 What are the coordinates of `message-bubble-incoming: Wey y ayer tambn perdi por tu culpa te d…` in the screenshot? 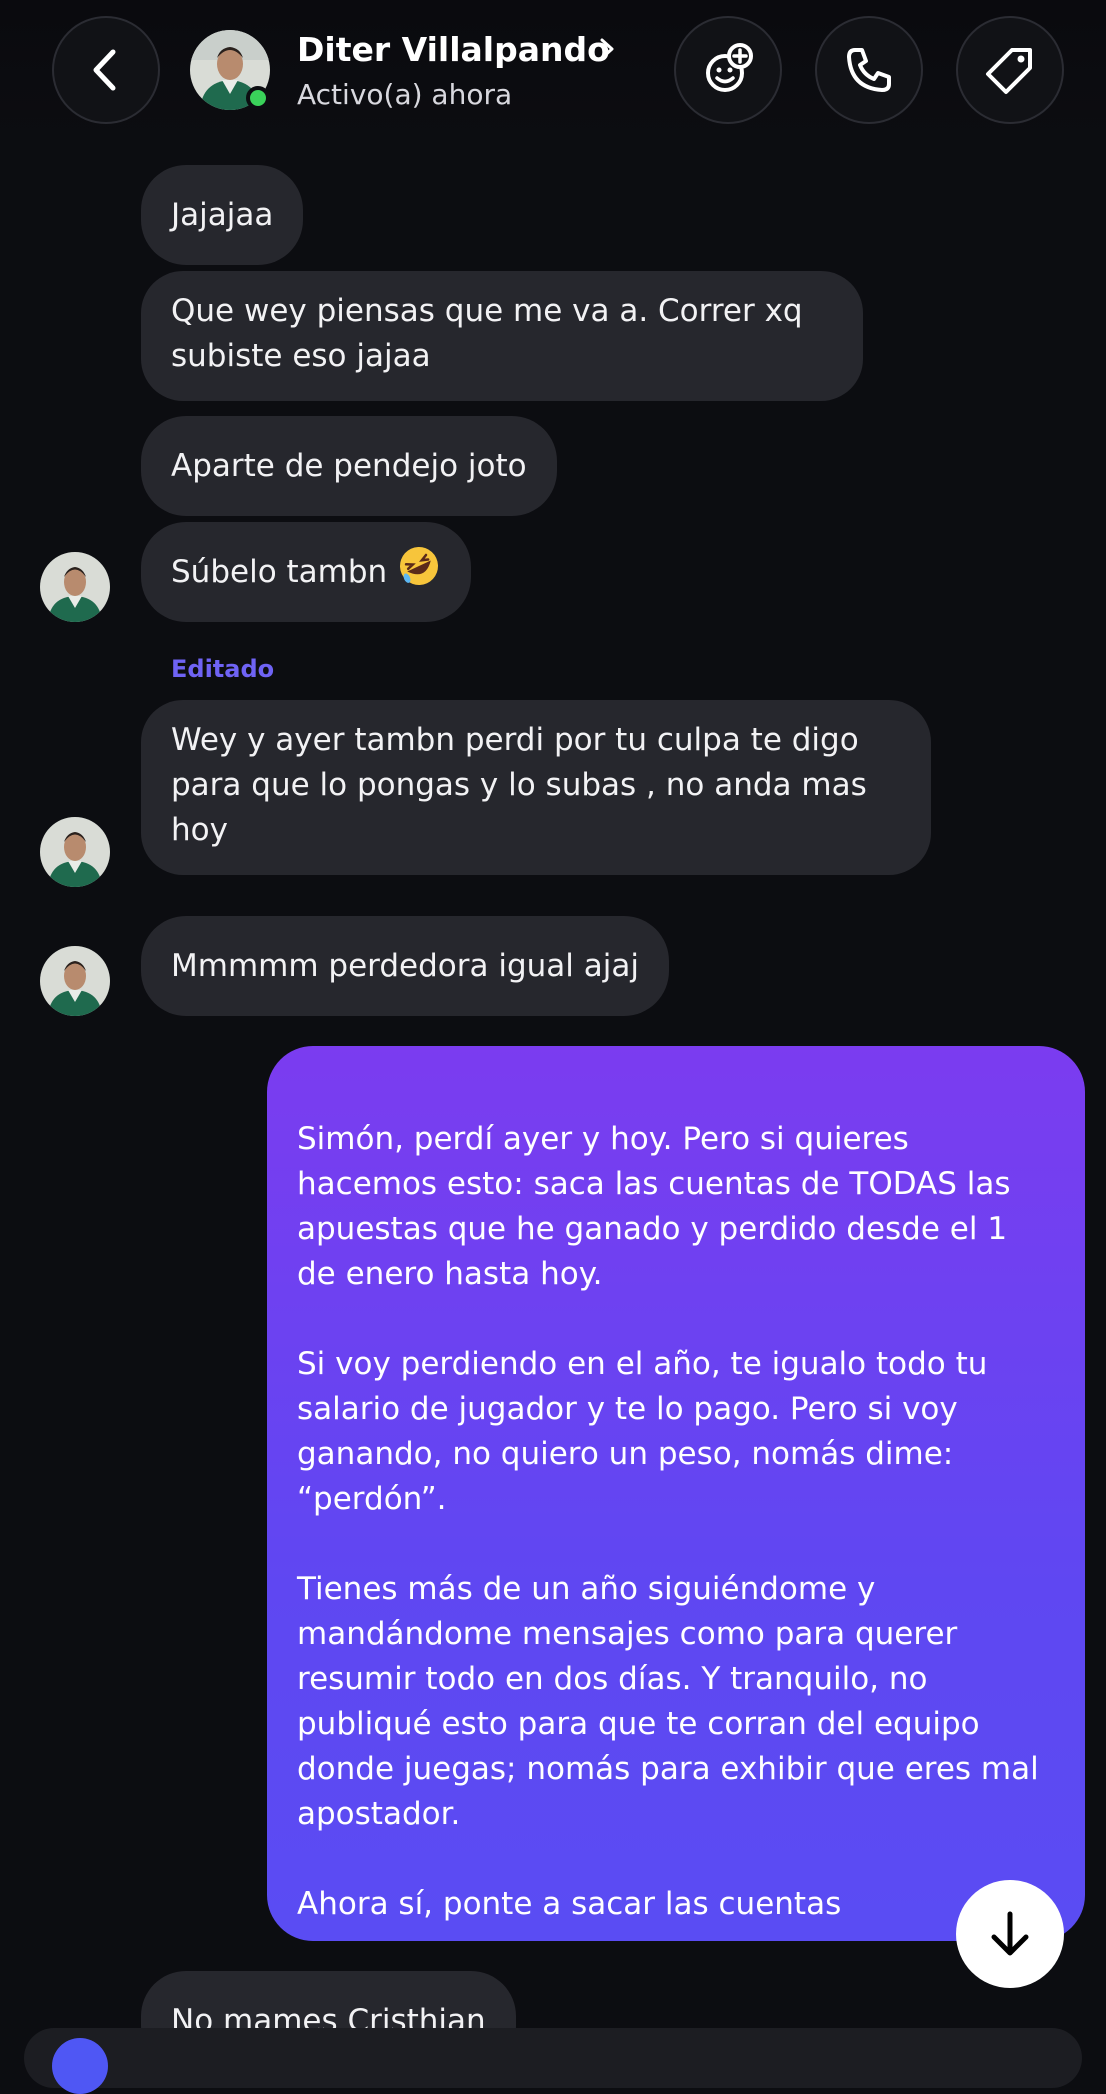 It's located at (536, 787).